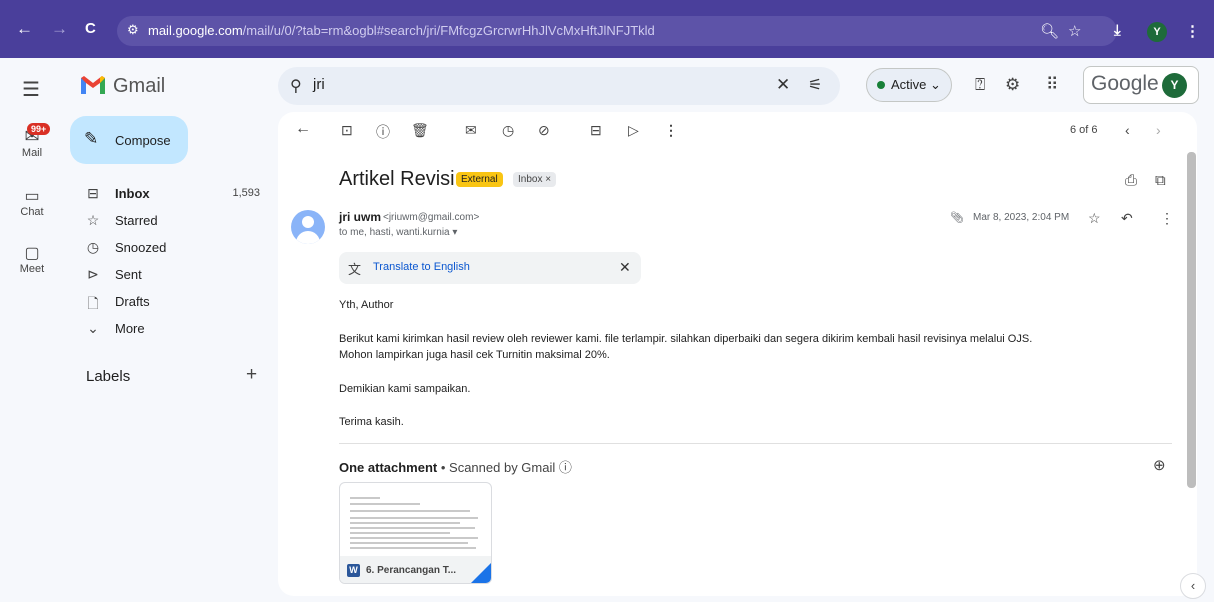 Image resolution: width=1214 pixels, height=602 pixels. I want to click on report-spam-icon: ⓘ, so click(383, 132).